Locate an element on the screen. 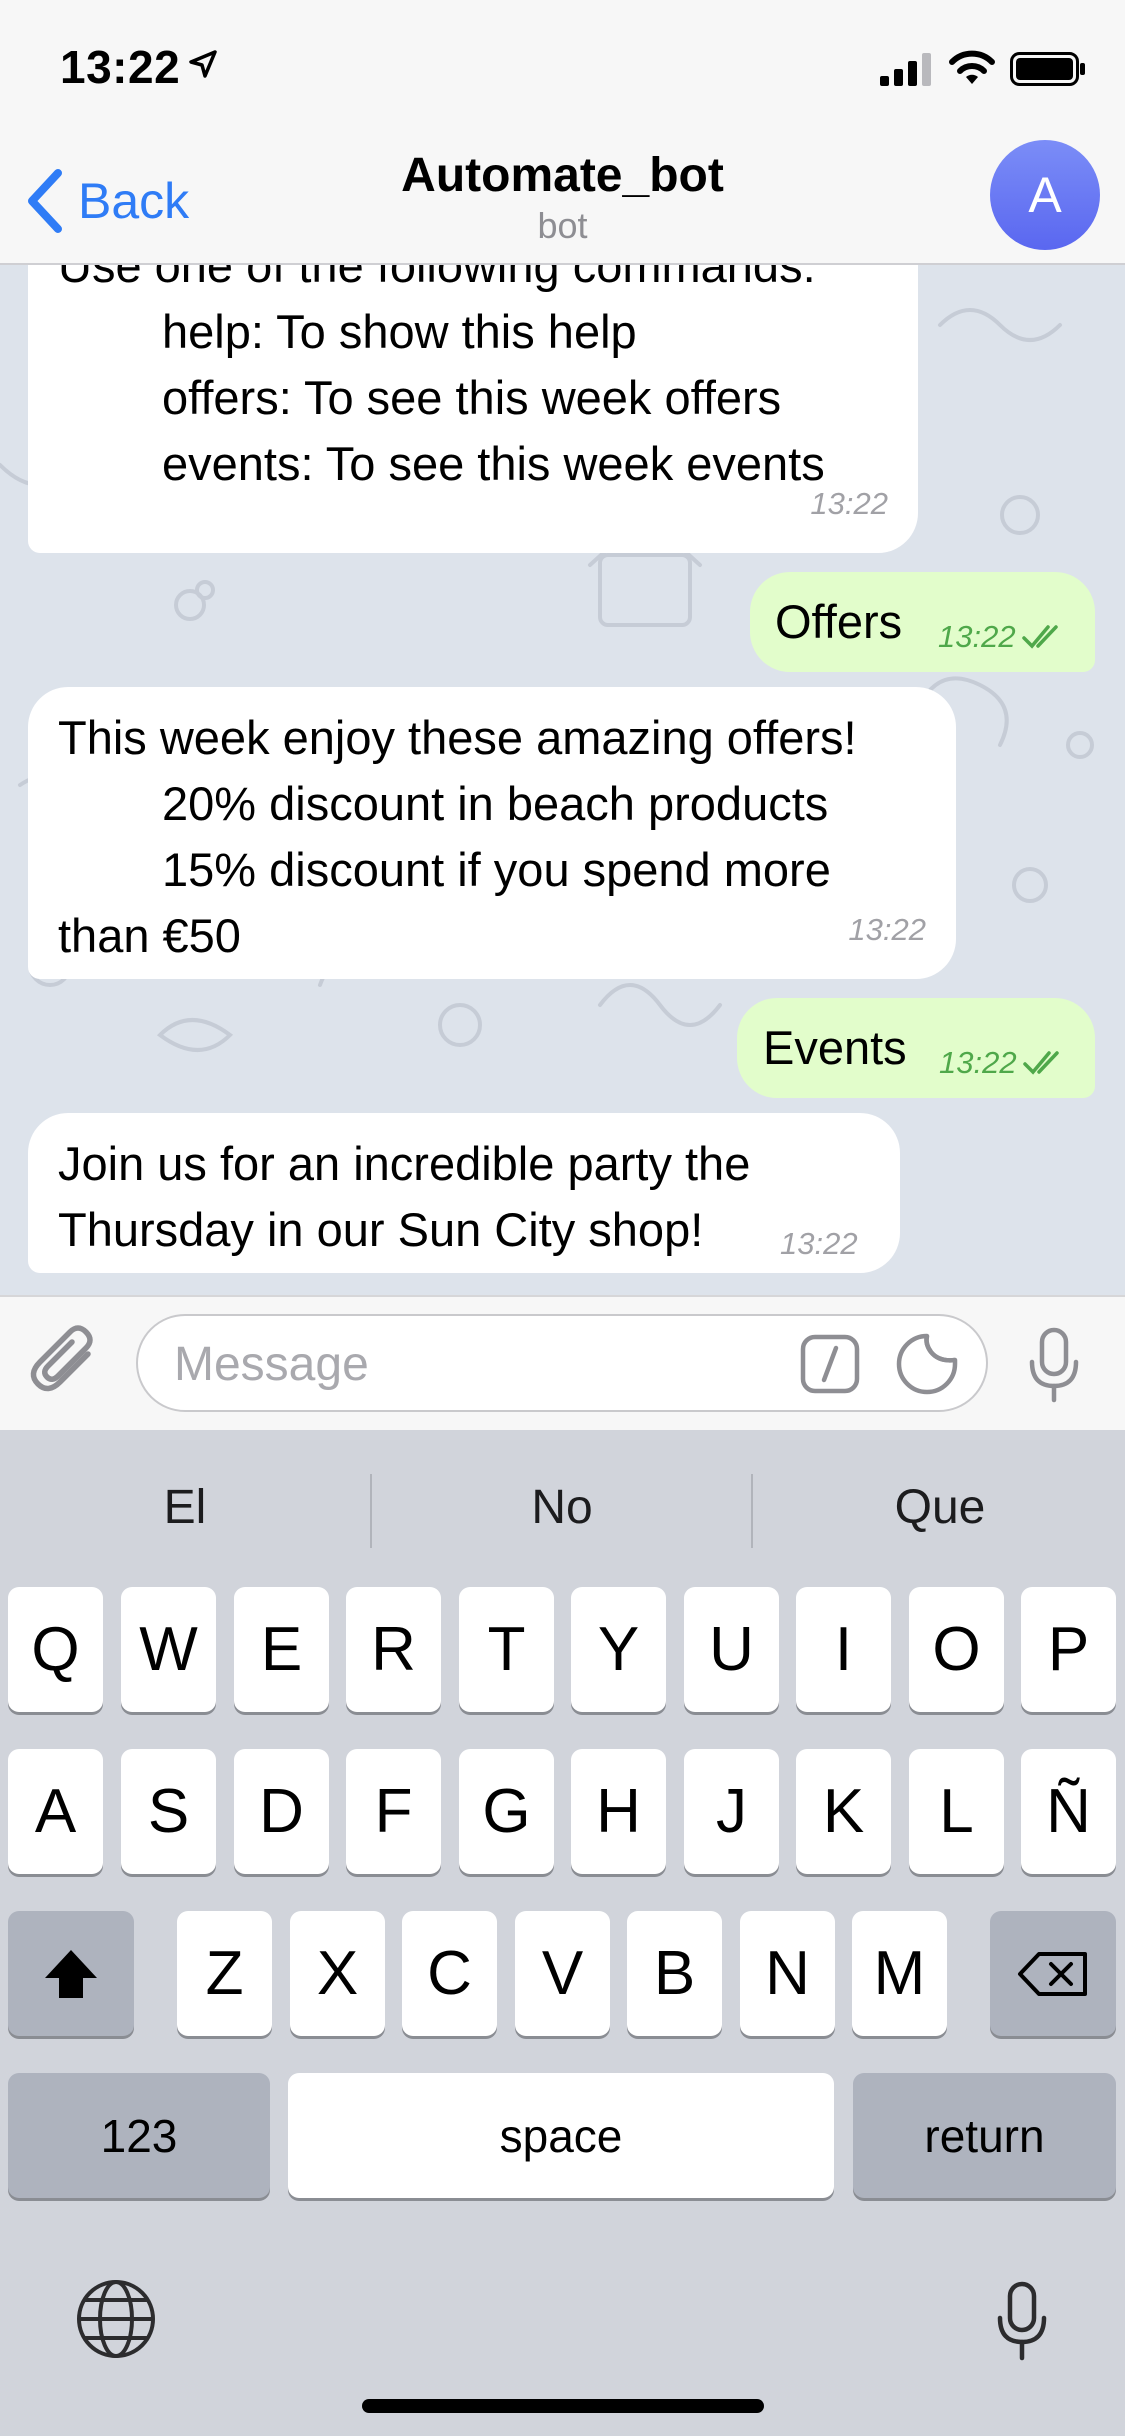 Image resolution: width=1125 pixels, height=2436 pixels. key-l: L is located at coordinates (956, 1811).